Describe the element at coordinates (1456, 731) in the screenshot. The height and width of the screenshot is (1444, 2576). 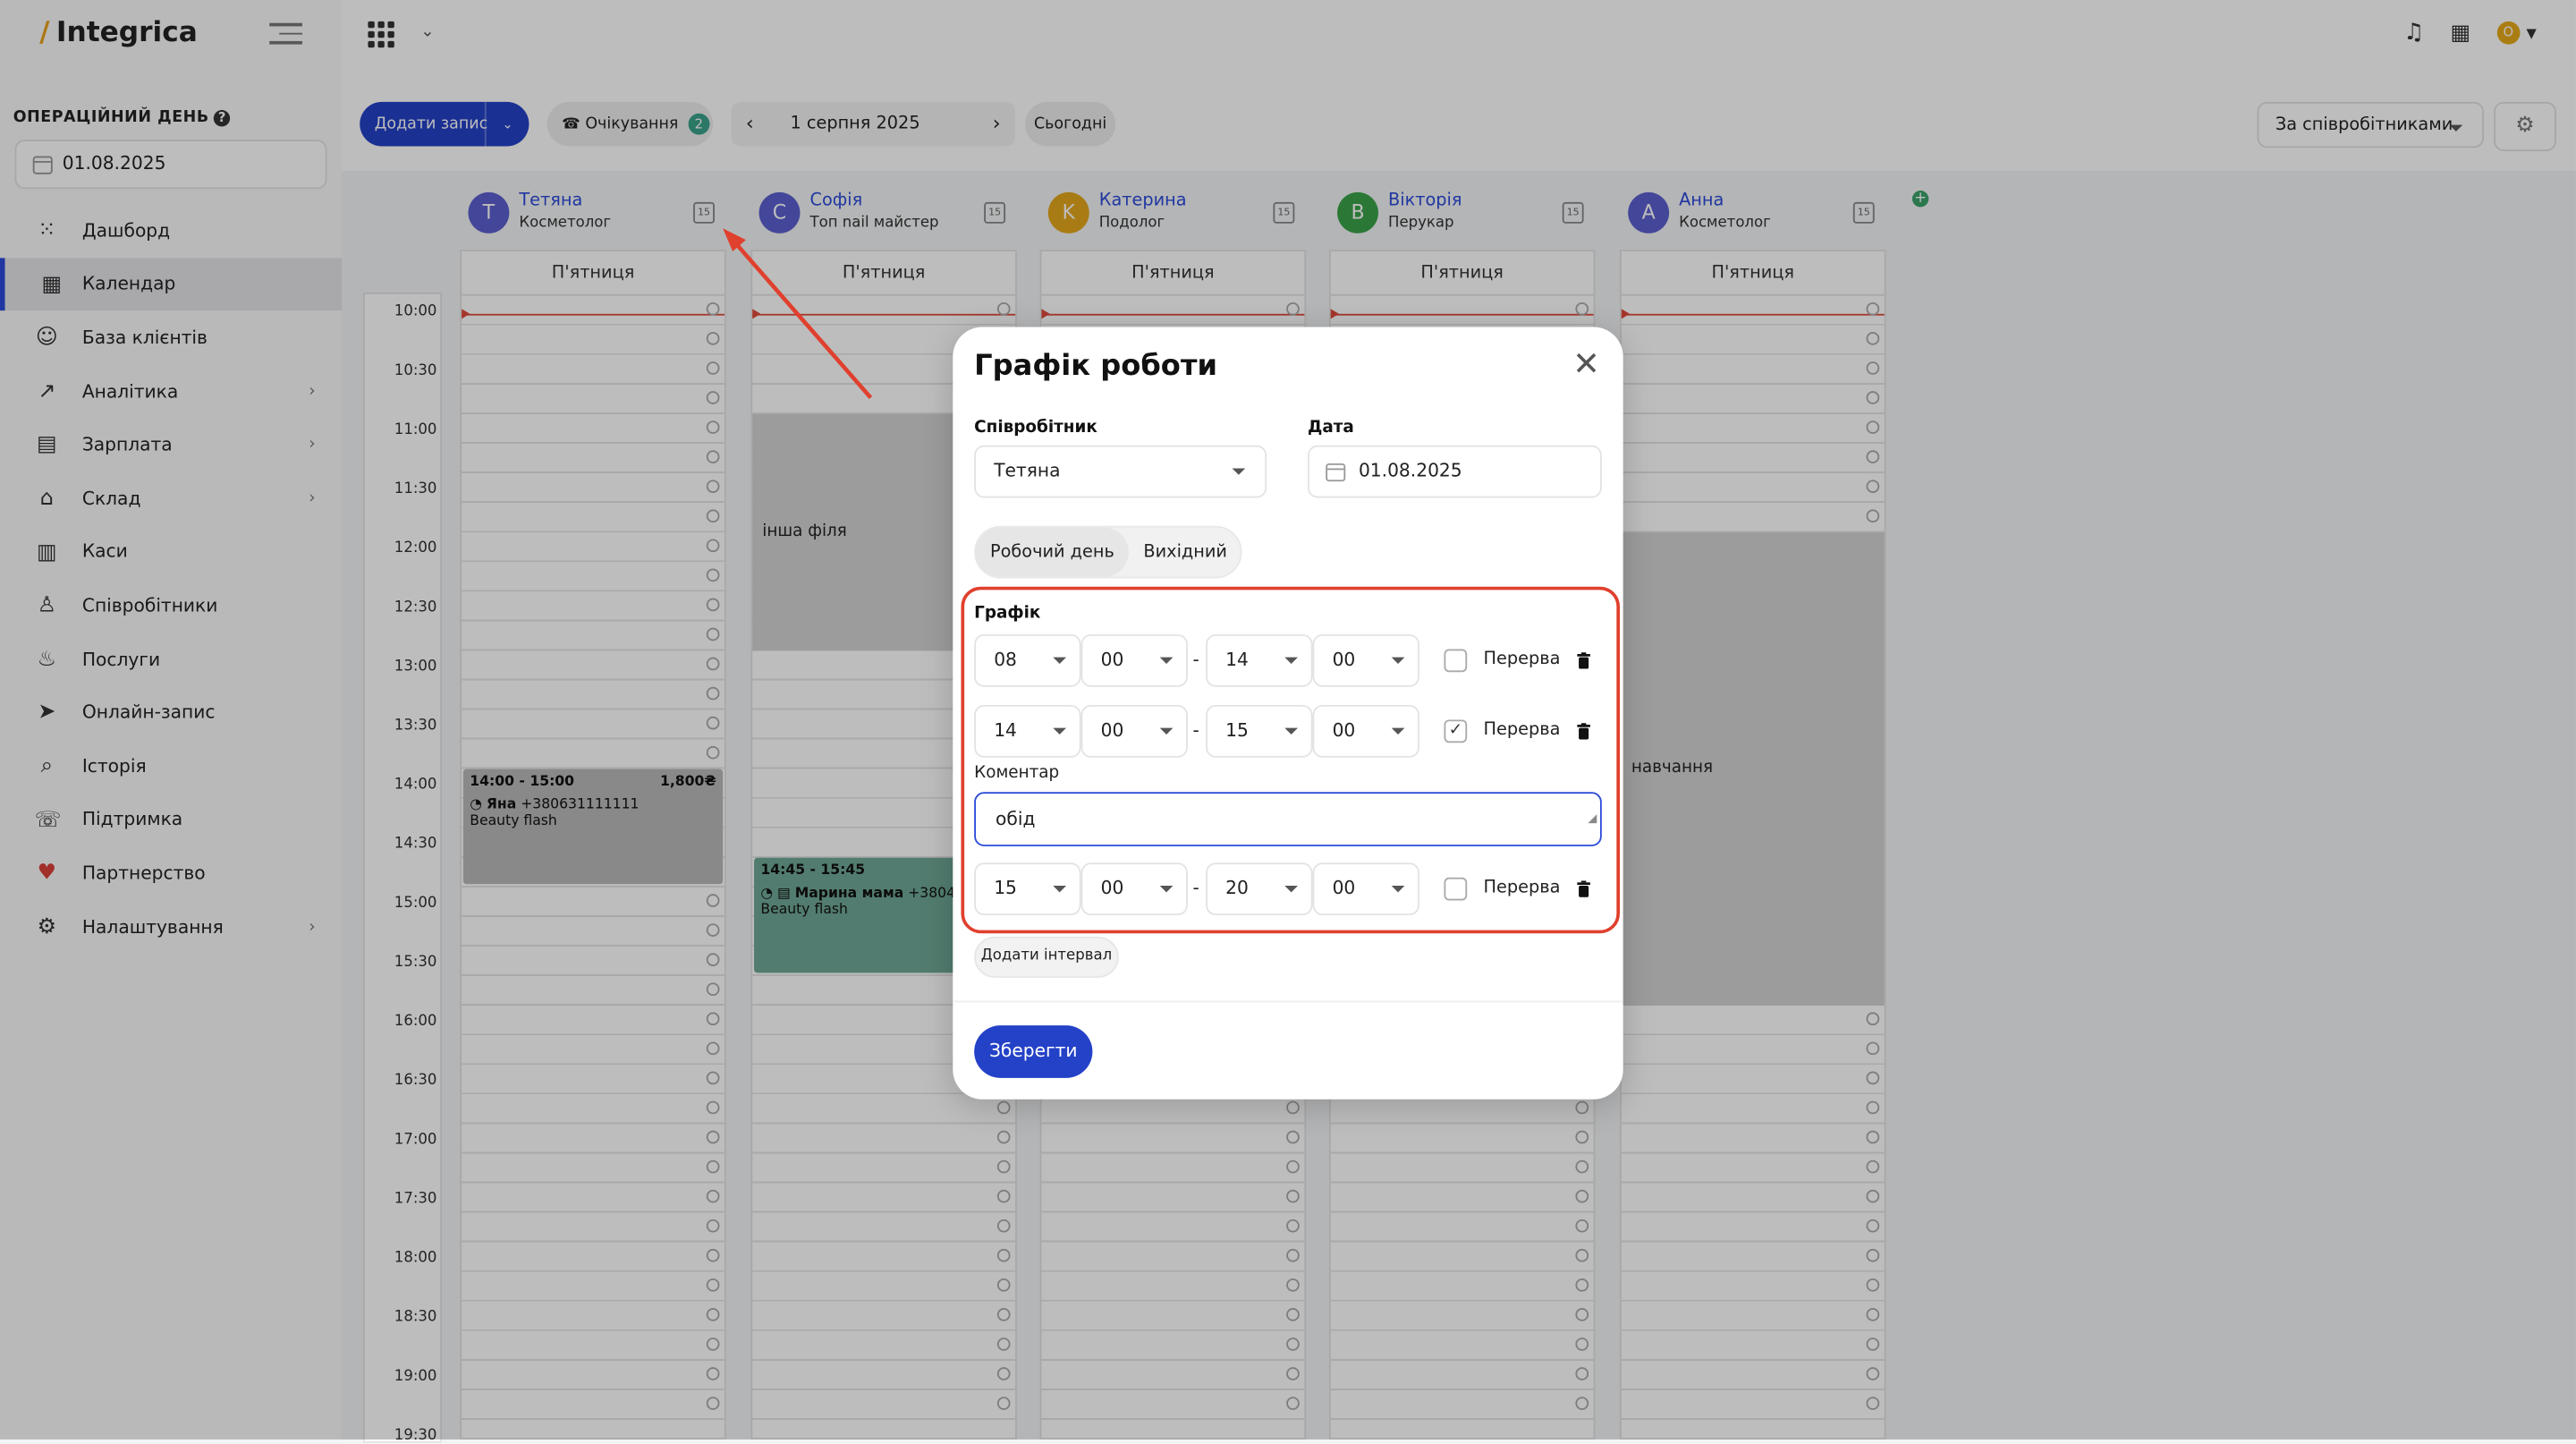
I see `break-checkbox: ✓` at that location.